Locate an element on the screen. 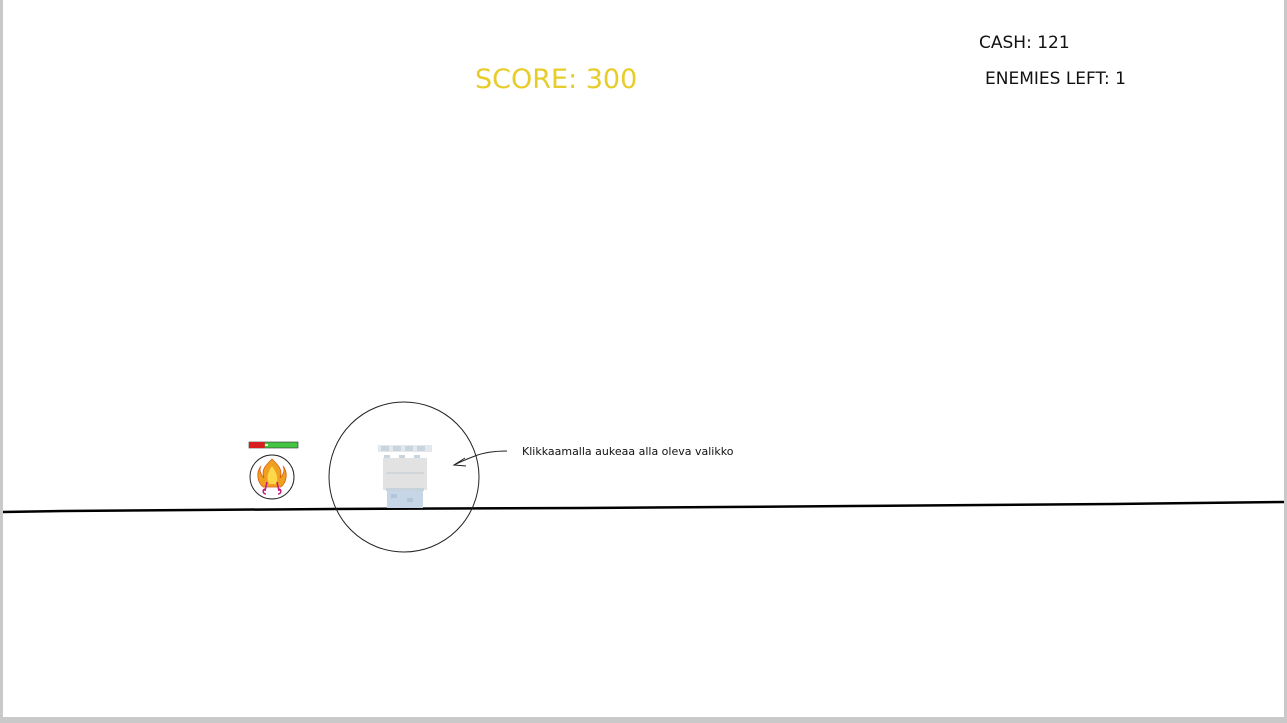  enemy-unit is located at coordinates (272, 477).